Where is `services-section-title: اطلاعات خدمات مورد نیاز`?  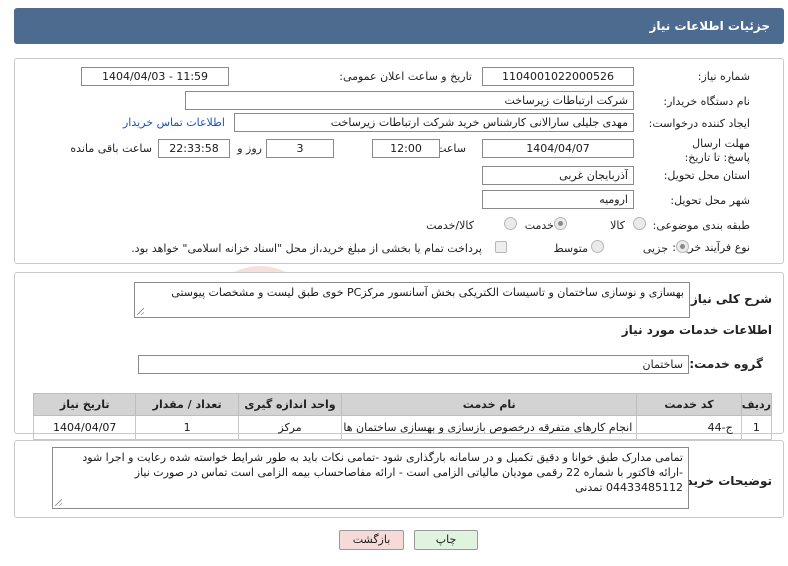 services-section-title: اطلاعات خدمات مورد نیاز is located at coordinates (696, 330).